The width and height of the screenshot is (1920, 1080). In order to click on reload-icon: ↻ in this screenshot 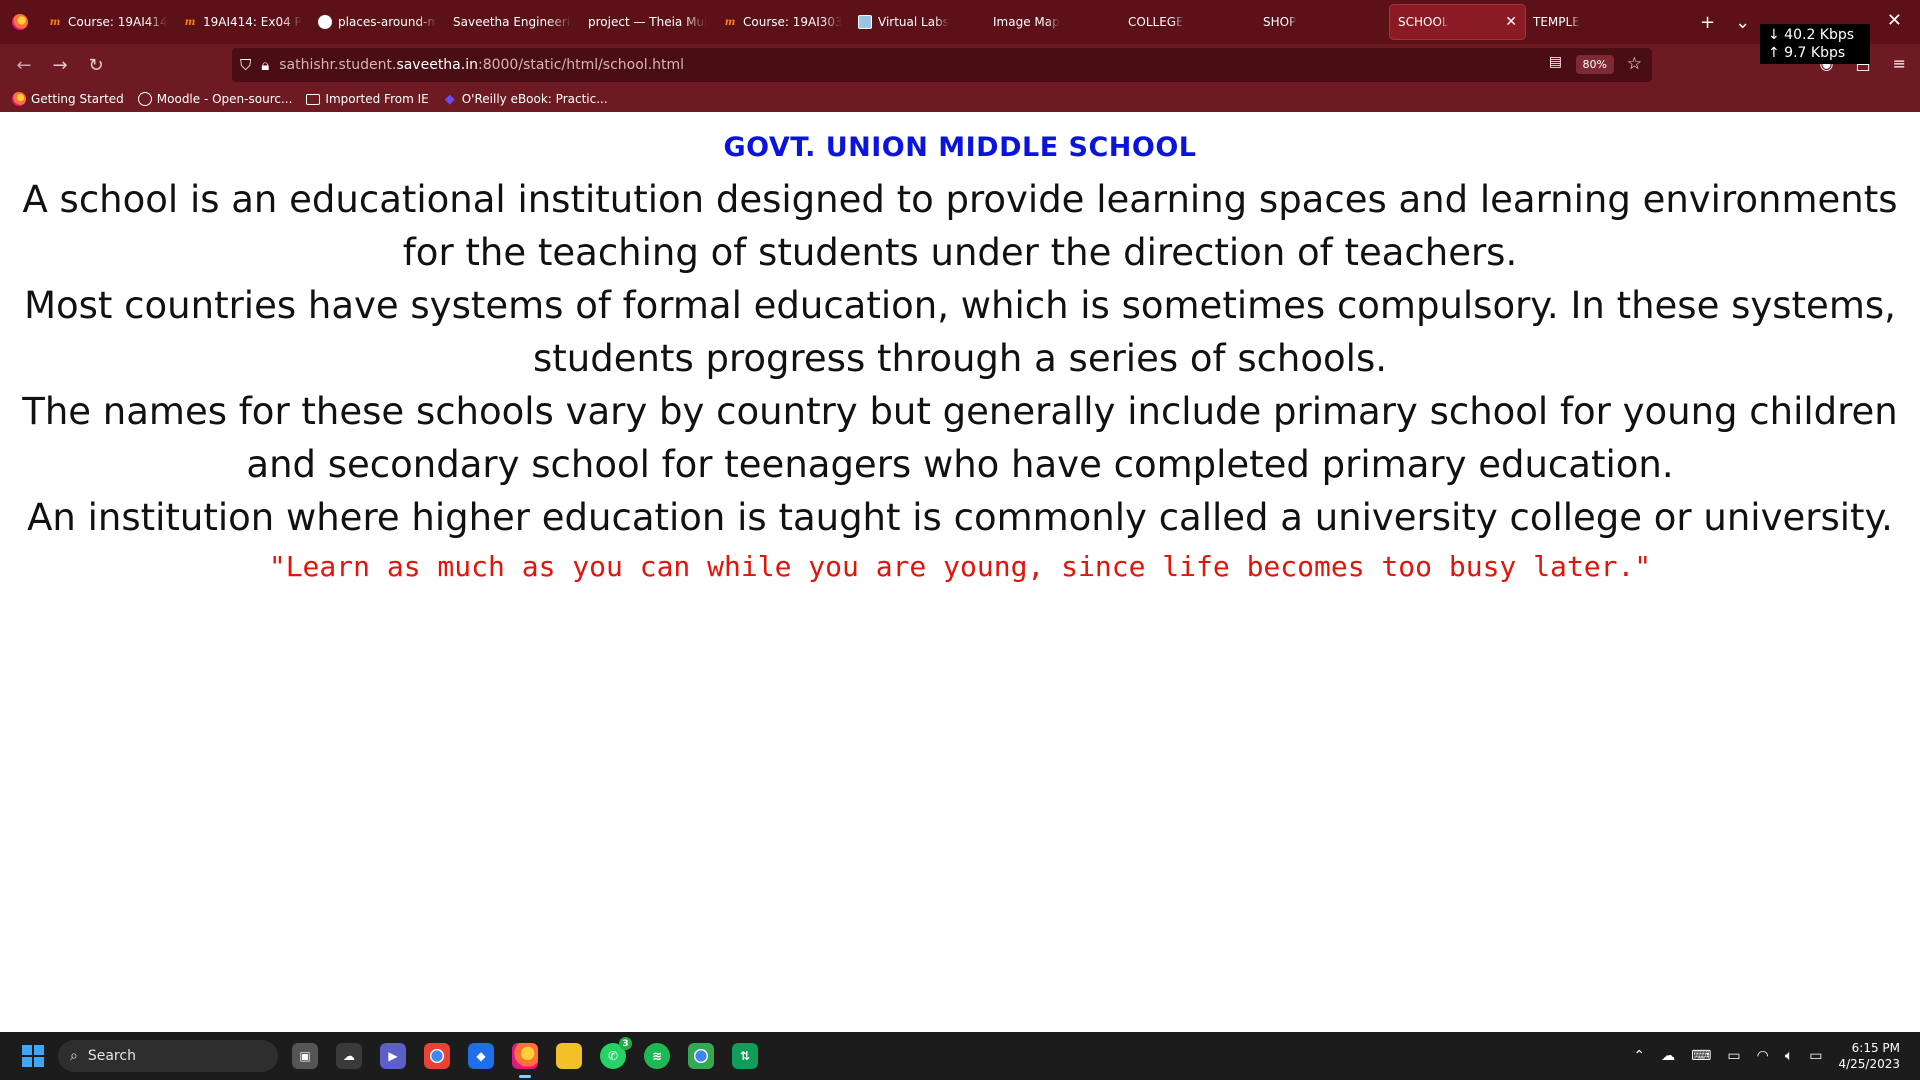, I will do `click(96, 65)`.